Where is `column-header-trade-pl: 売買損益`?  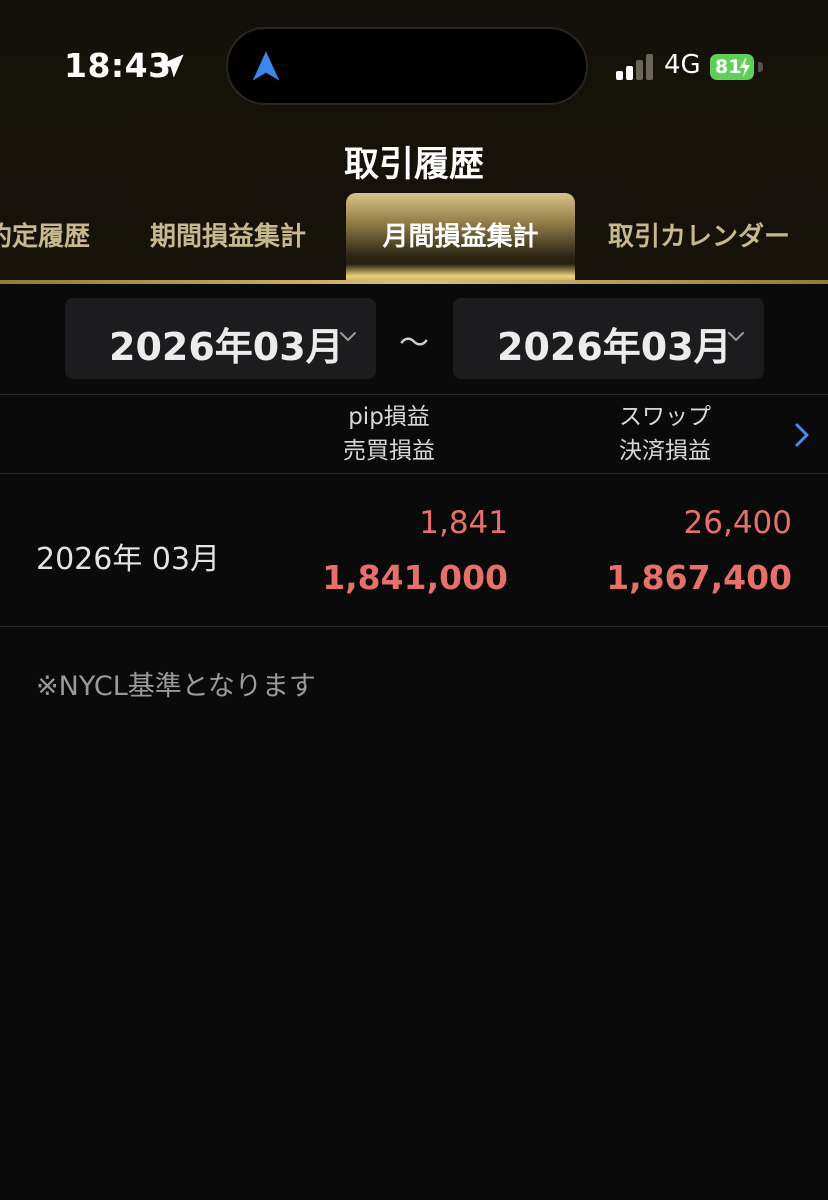
column-header-trade-pl: 売買損益 is located at coordinates (389, 451).